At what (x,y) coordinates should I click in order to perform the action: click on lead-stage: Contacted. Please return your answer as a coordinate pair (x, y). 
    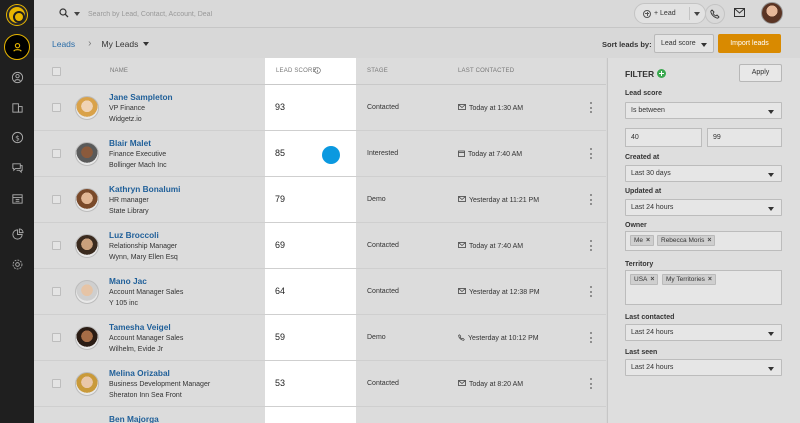
    Looking at the image, I should click on (383, 291).